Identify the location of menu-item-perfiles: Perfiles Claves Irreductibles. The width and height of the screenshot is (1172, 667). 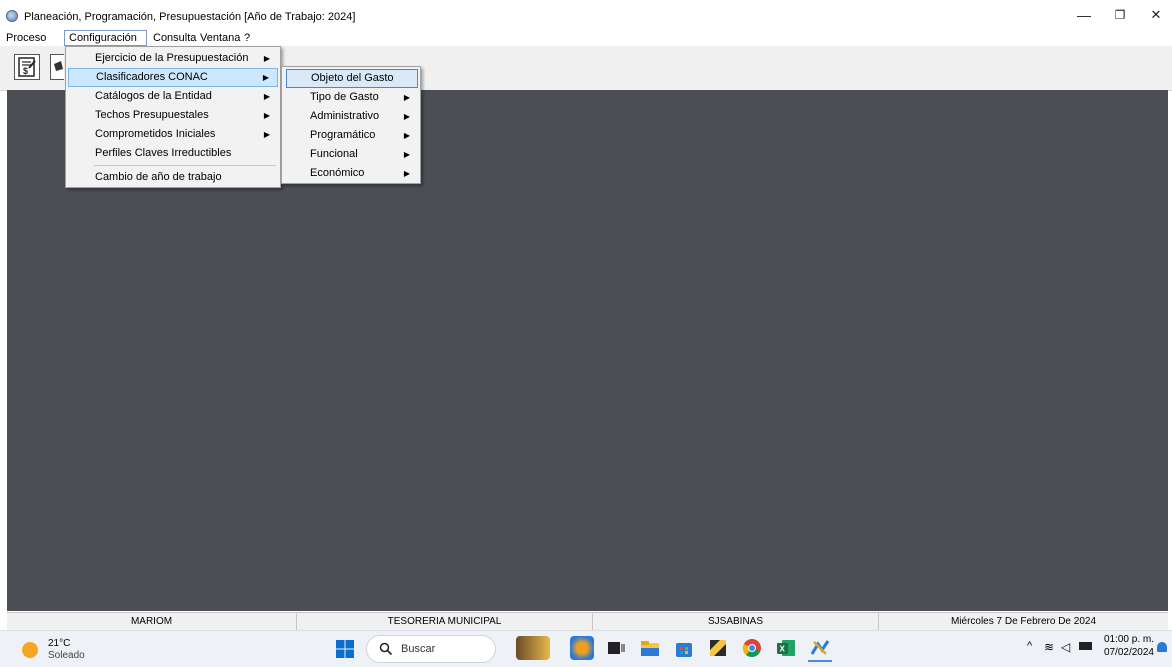
(173, 153).